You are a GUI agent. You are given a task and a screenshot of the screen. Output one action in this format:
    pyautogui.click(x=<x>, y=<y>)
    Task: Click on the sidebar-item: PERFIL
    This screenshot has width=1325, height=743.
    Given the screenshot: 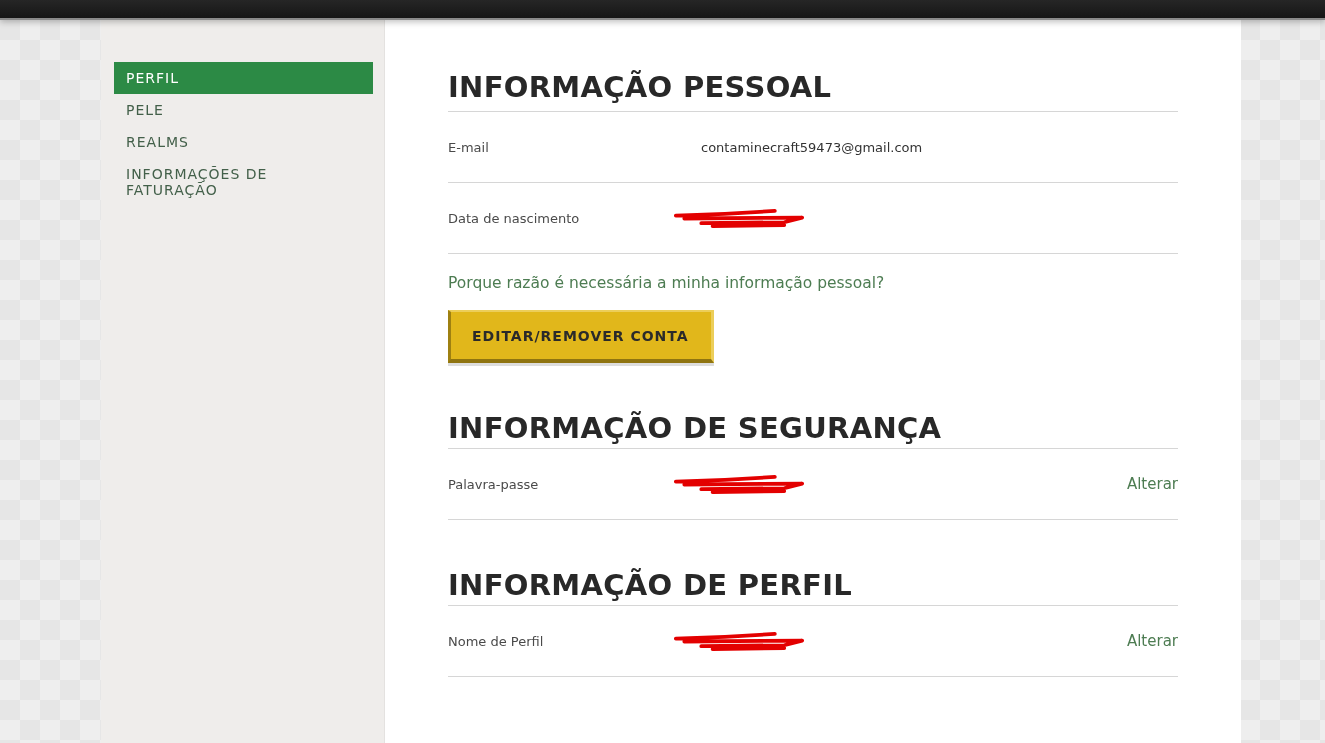 What is the action you would take?
    pyautogui.click(x=243, y=78)
    